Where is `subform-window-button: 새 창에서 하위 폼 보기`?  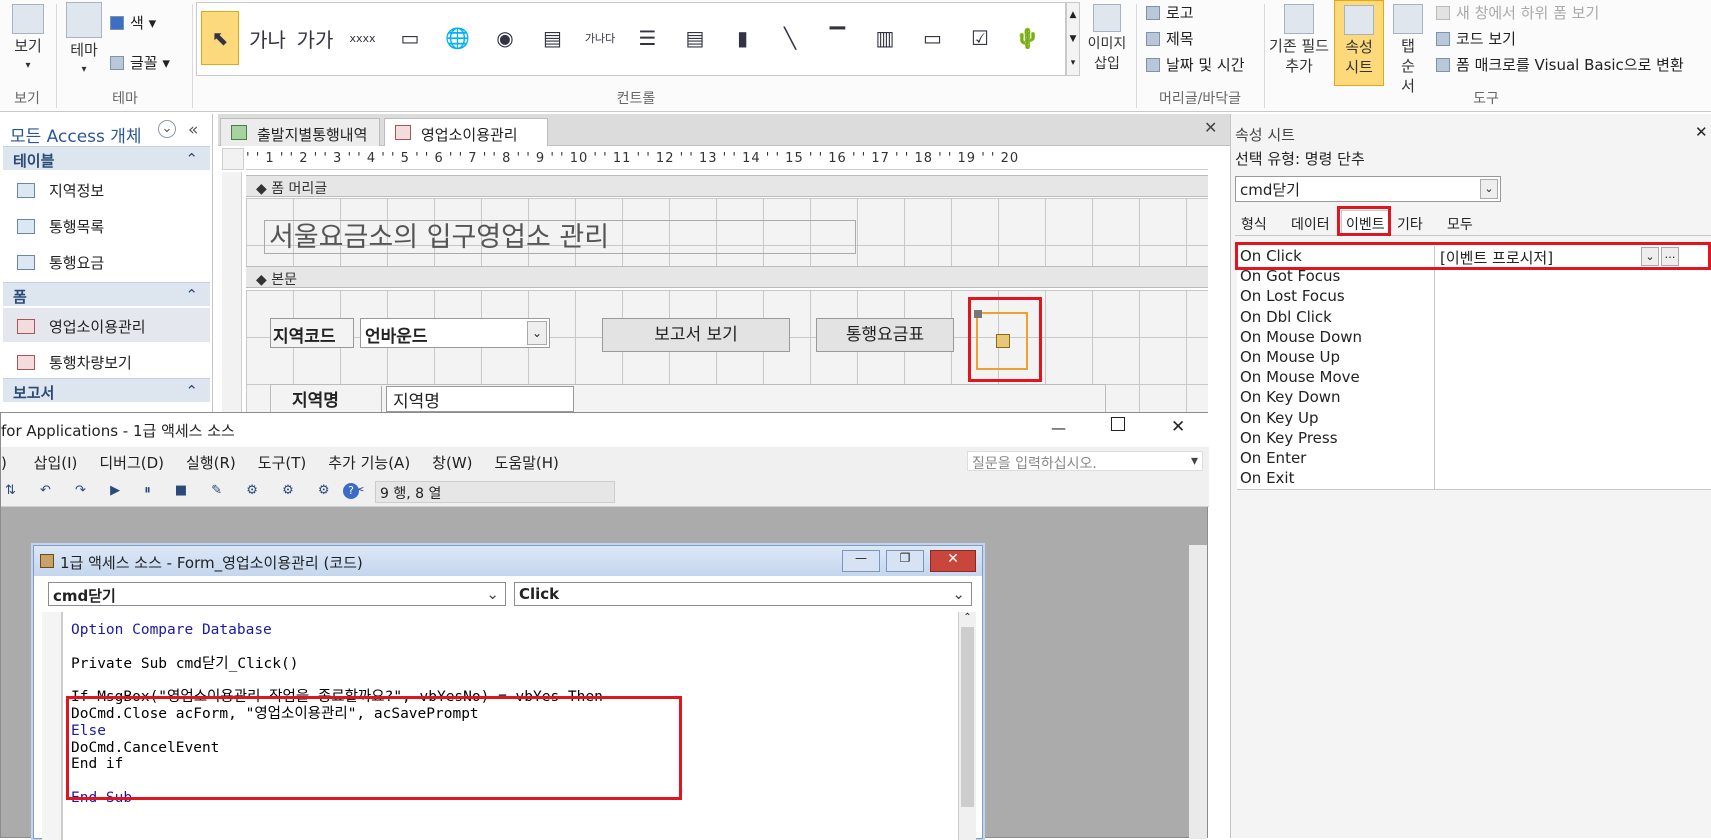
subform-window-button: 새 창에서 하위 폼 보기 is located at coordinates (1517, 12).